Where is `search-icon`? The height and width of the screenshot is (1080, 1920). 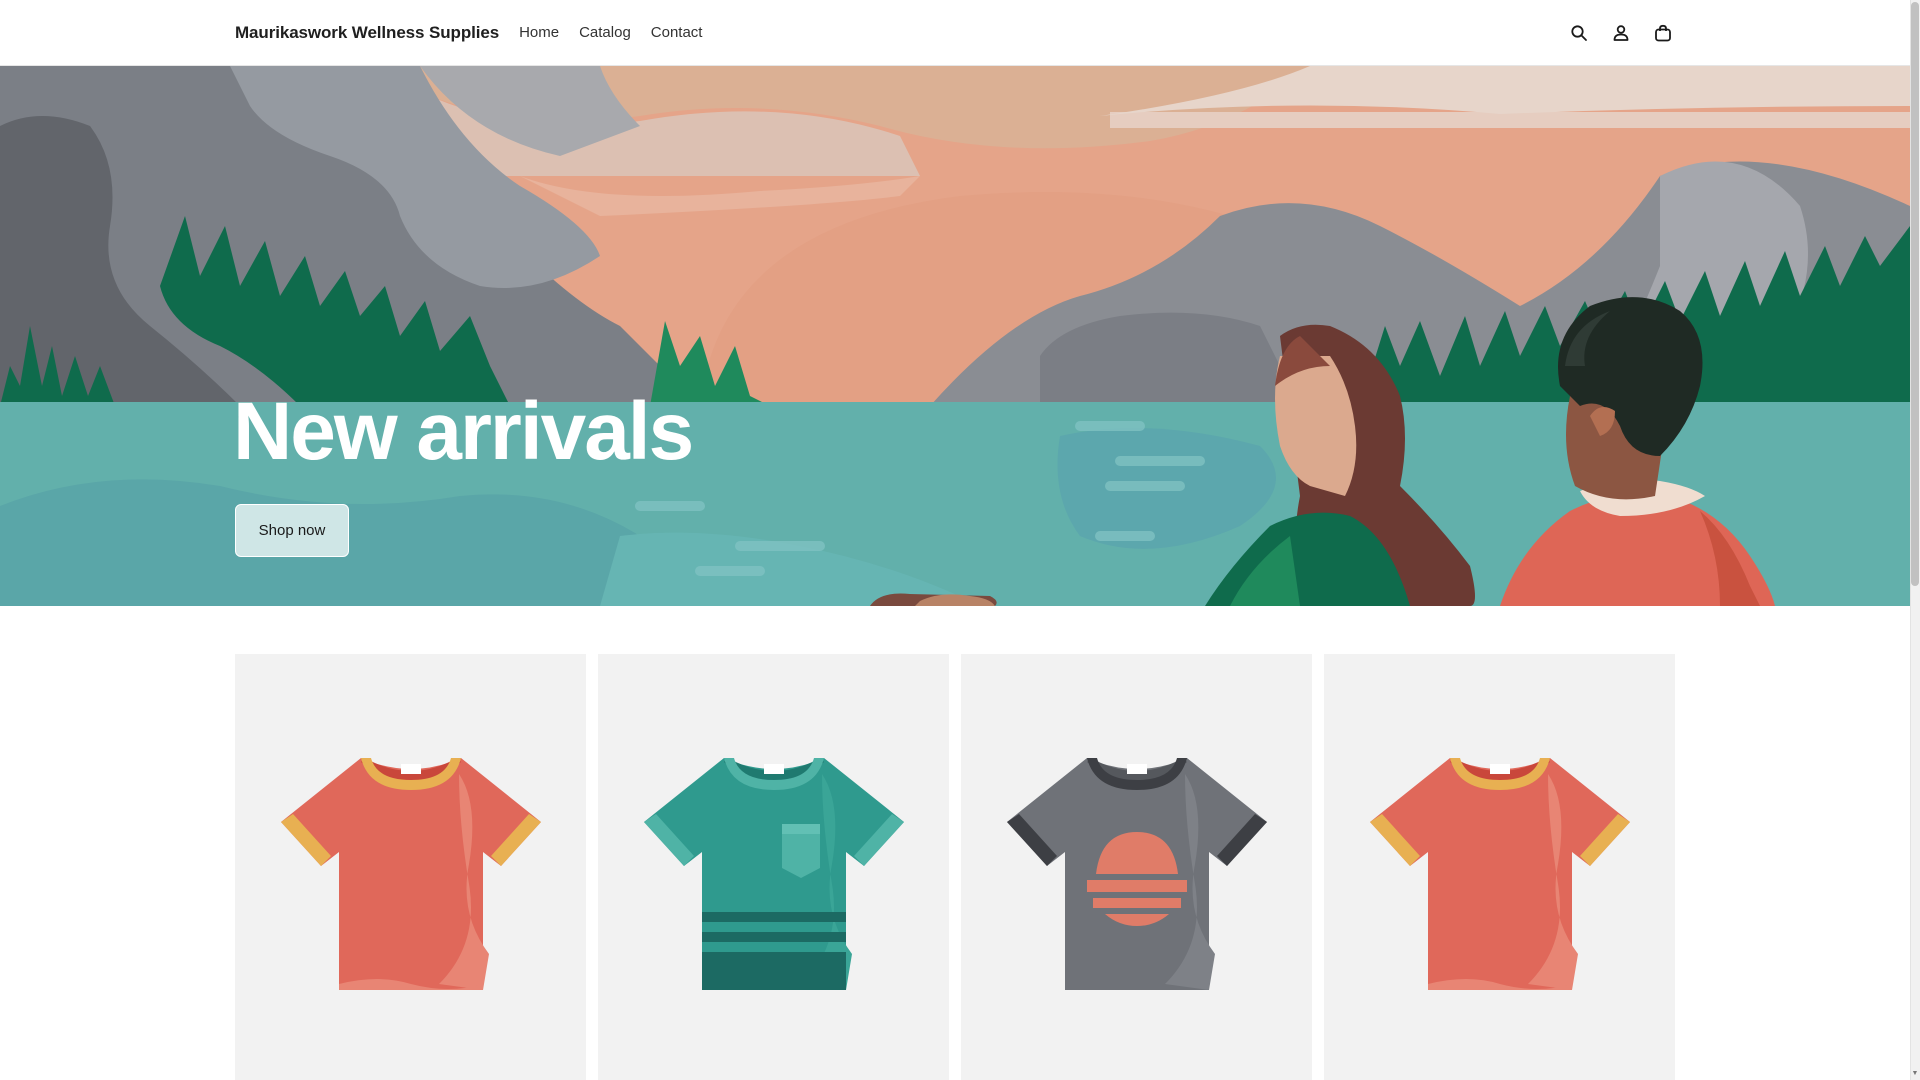 search-icon is located at coordinates (1579, 33).